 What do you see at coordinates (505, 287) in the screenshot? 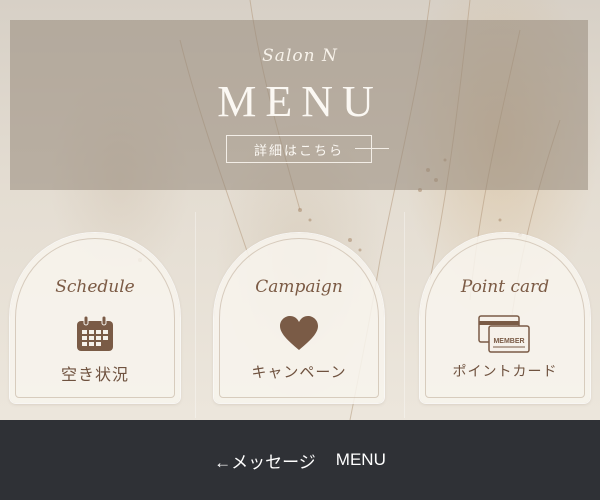
I see `card-script-title: Point card` at bounding box center [505, 287].